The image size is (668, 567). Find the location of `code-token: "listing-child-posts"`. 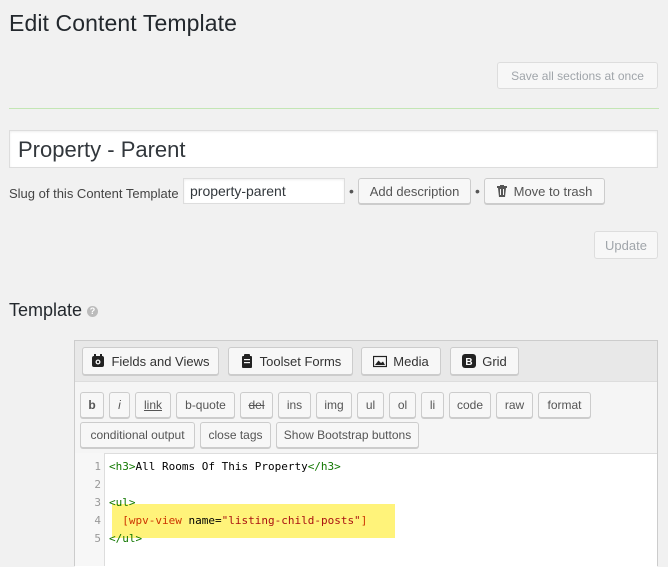

code-token: "listing-child-posts" is located at coordinates (291, 520).